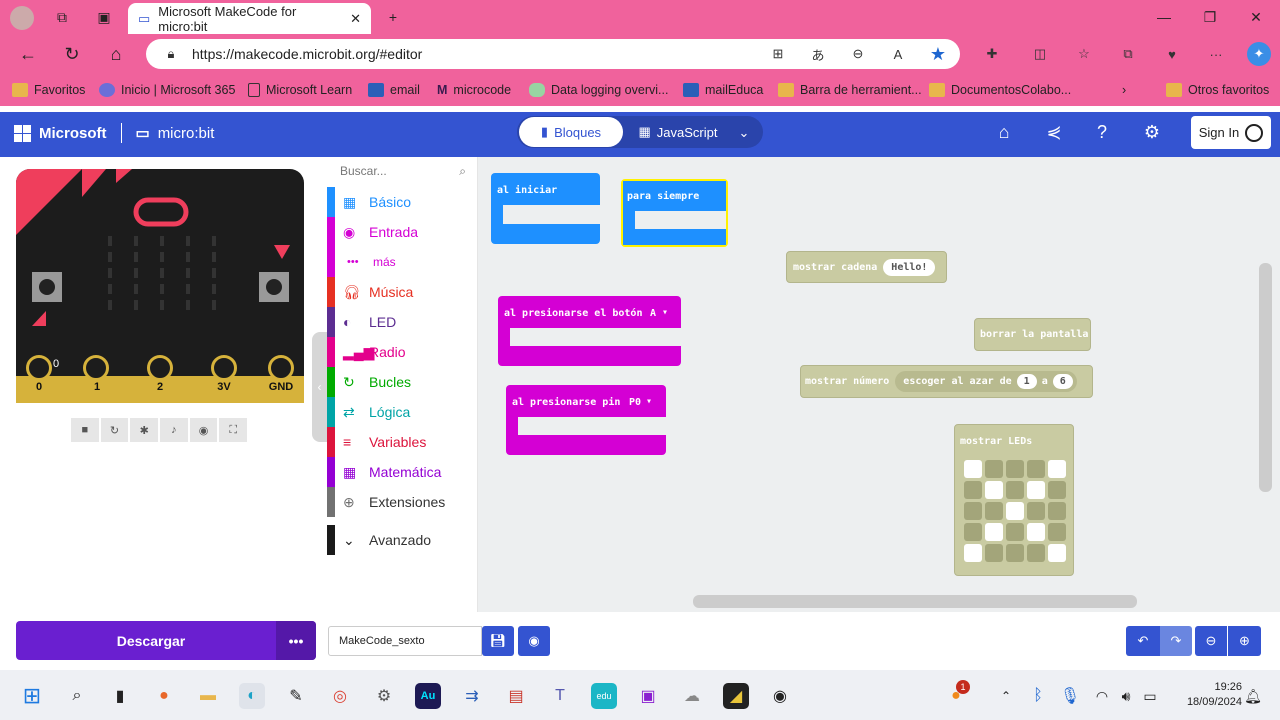  Describe the element at coordinates (114, 430) in the screenshot. I see `restart-icon: ↻` at that location.